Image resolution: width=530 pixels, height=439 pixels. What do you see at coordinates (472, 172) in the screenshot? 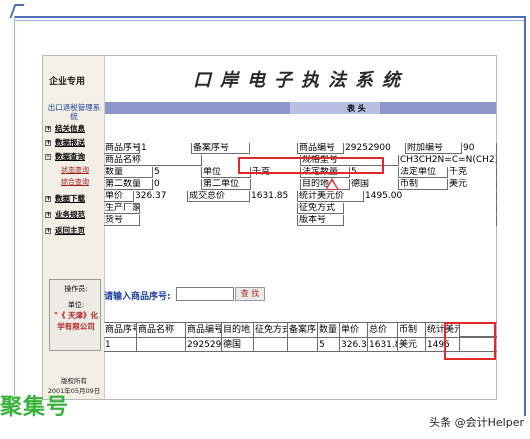
I see `form-value: 千克` at bounding box center [472, 172].